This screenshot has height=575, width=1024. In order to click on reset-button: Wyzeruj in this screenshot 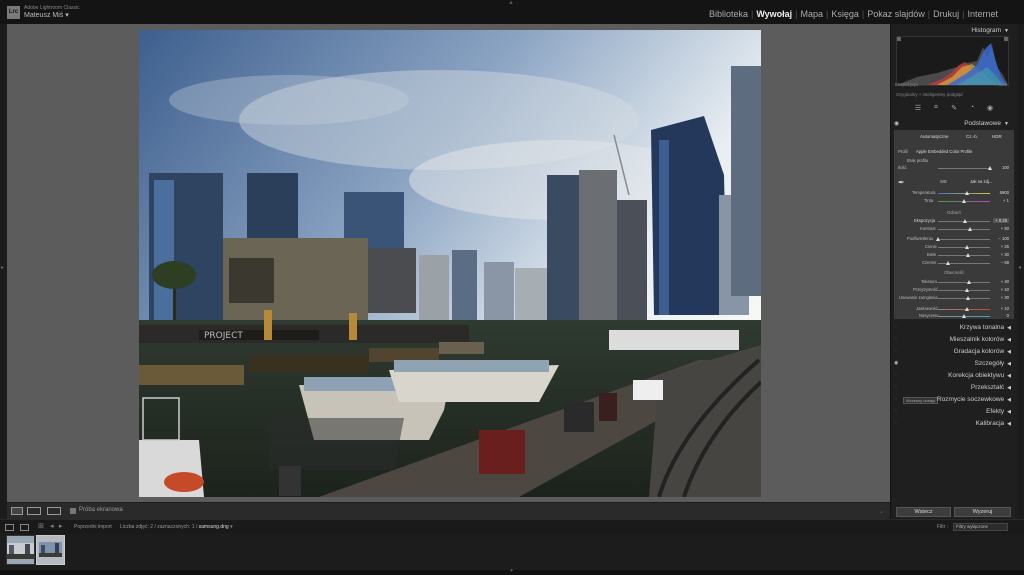, I will do `click(982, 512)`.